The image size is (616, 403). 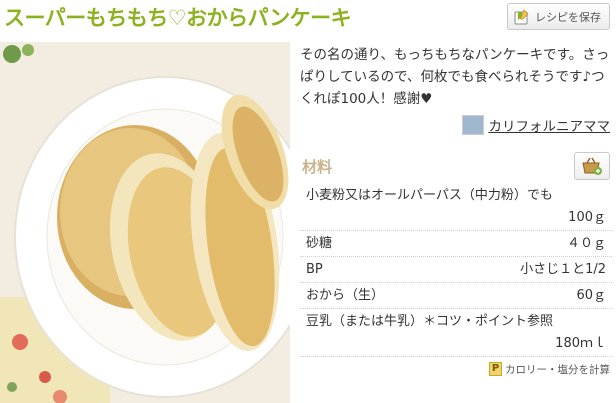 What do you see at coordinates (345, 295) in the screenshot?
I see `ingredient-name: おから（生）` at bounding box center [345, 295].